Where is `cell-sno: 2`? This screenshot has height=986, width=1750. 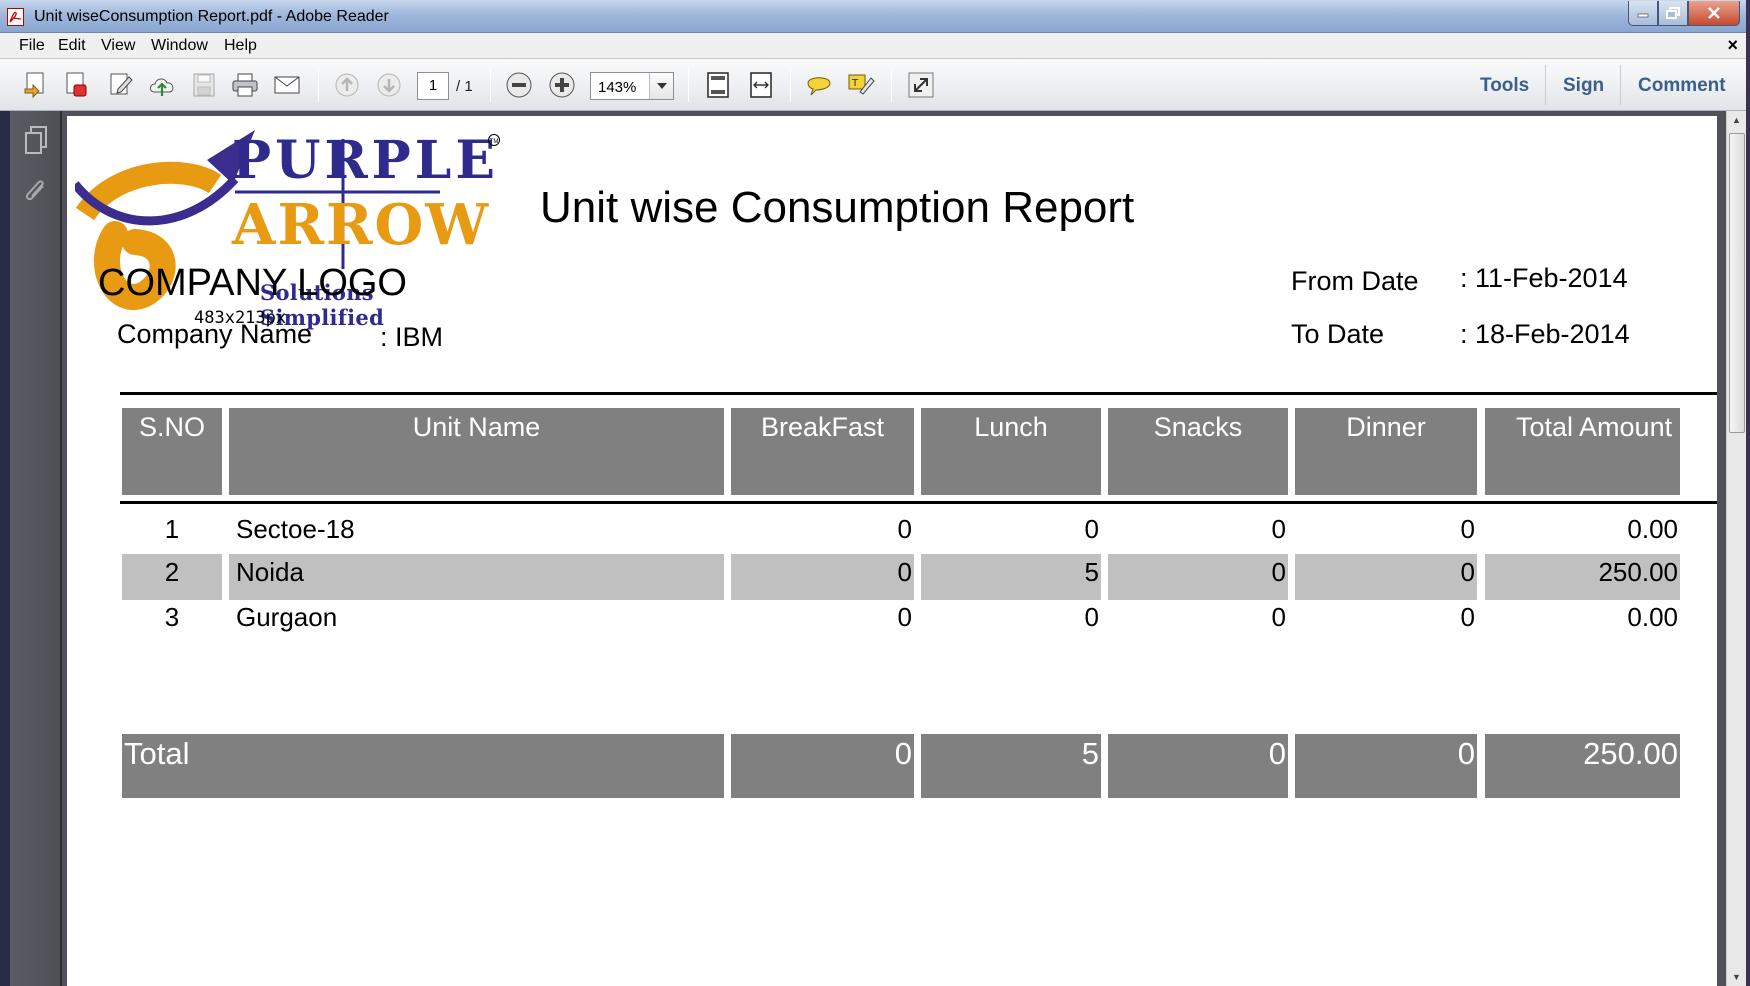 cell-sno: 2 is located at coordinates (172, 577).